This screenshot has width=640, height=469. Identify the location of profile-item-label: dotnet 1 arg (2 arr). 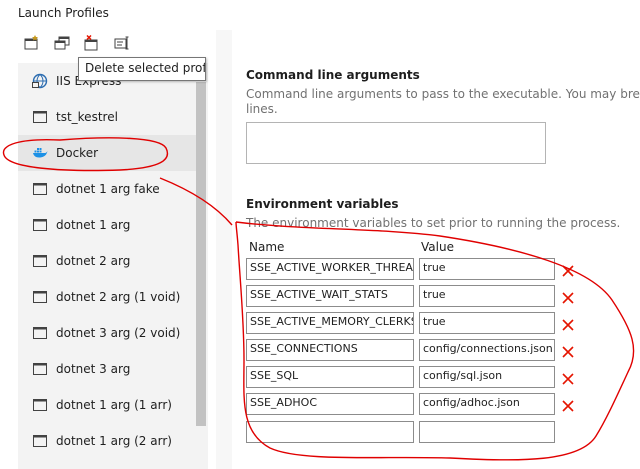
(114, 441).